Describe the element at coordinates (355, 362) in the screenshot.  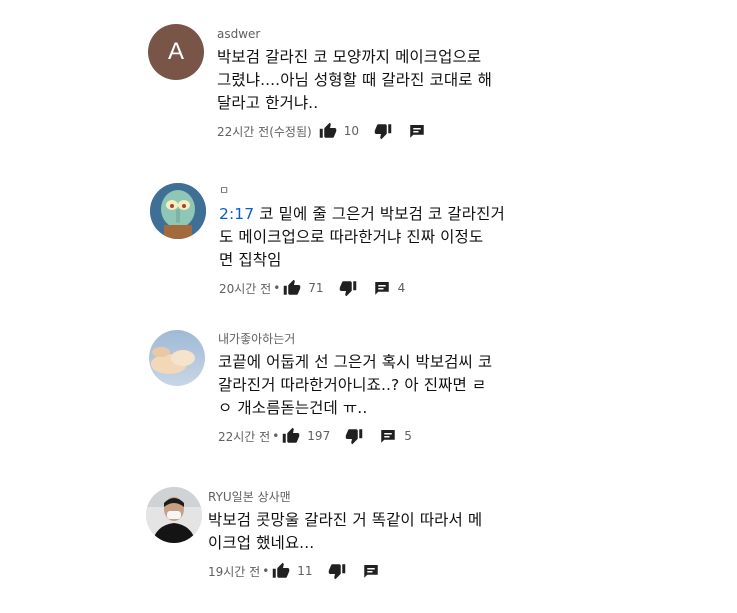
I see `comment-text-line: 코끝에 어둡게 선 그은거 혹시 박보검씨 코` at that location.